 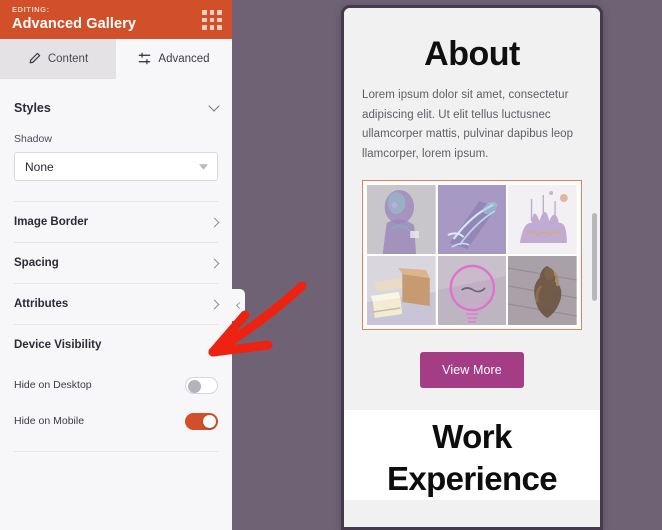 I want to click on gallery-image-hand-sketch, so click(x=472, y=219).